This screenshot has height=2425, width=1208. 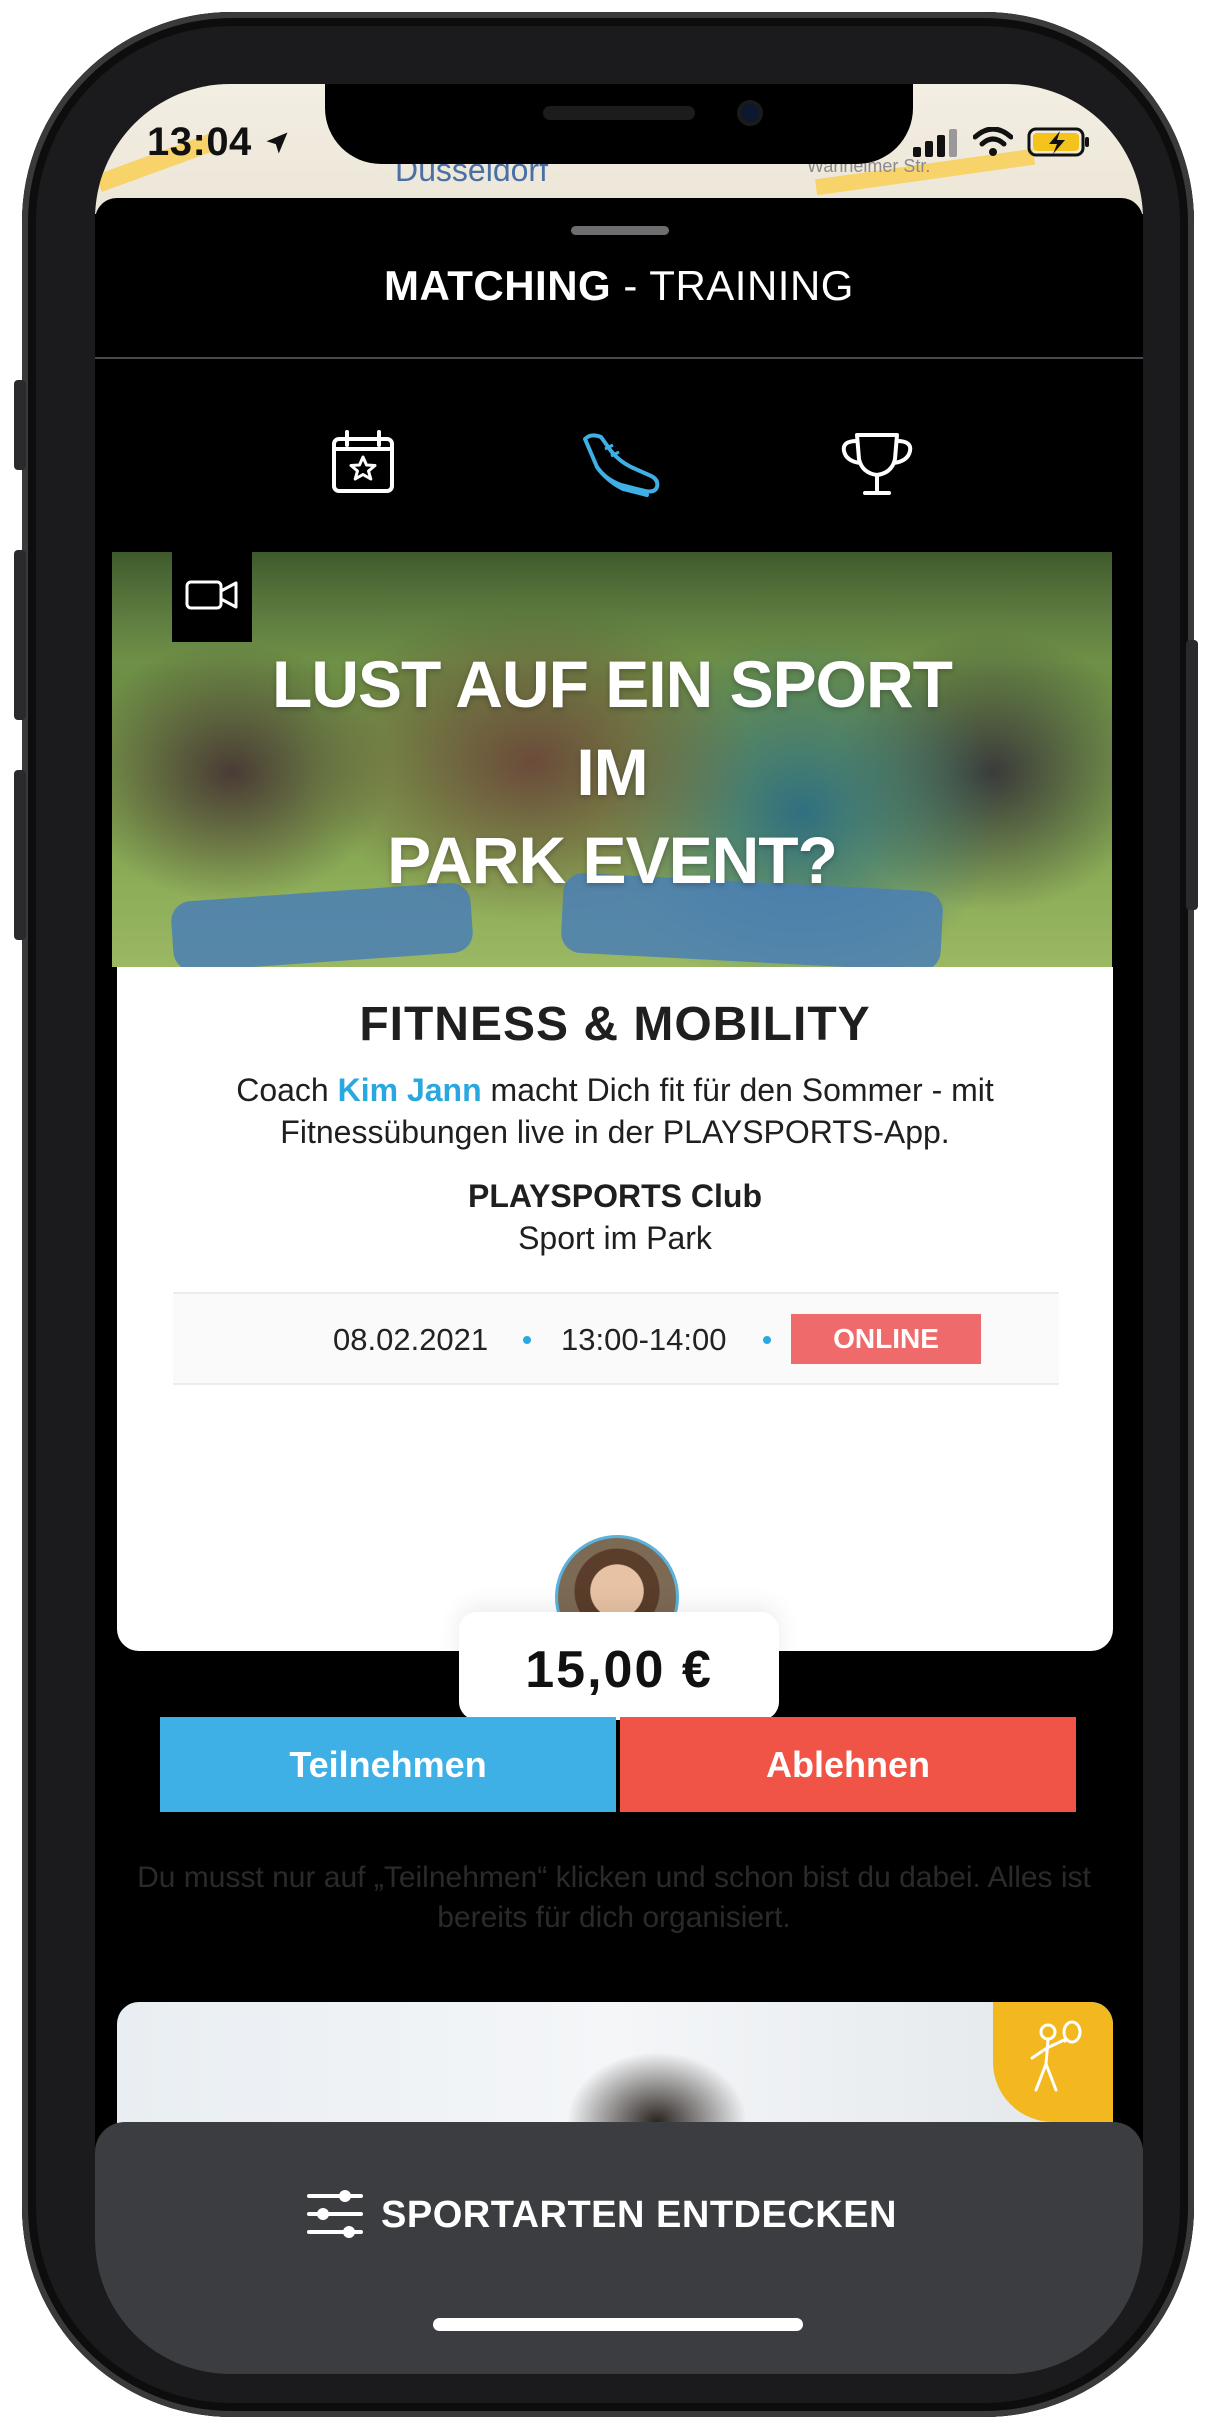 What do you see at coordinates (615, 1024) in the screenshot?
I see `event-title: FITNESS & MOBILITY` at bounding box center [615, 1024].